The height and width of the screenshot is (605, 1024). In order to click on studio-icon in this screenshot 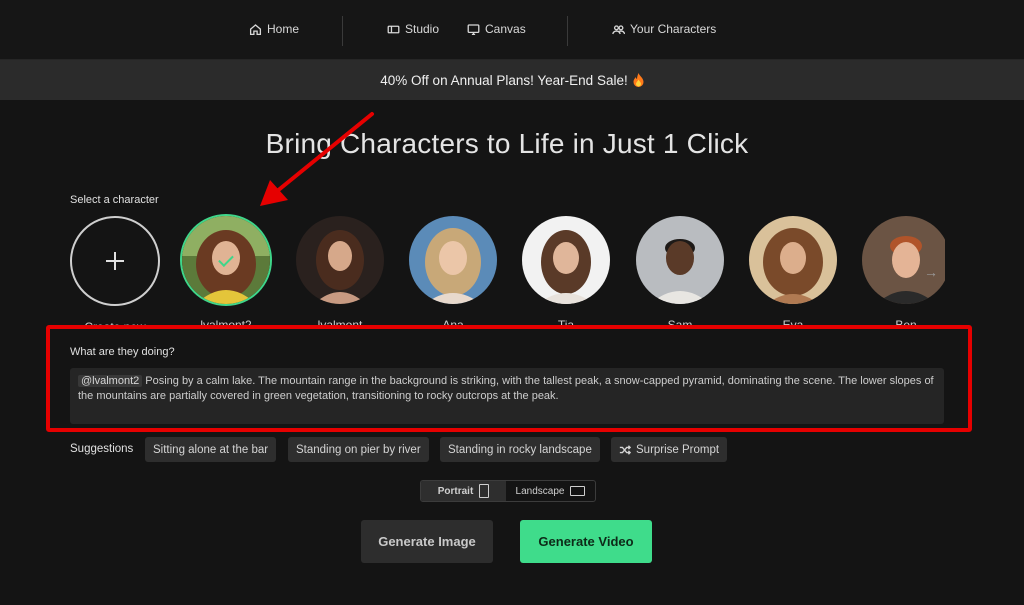, I will do `click(393, 29)`.